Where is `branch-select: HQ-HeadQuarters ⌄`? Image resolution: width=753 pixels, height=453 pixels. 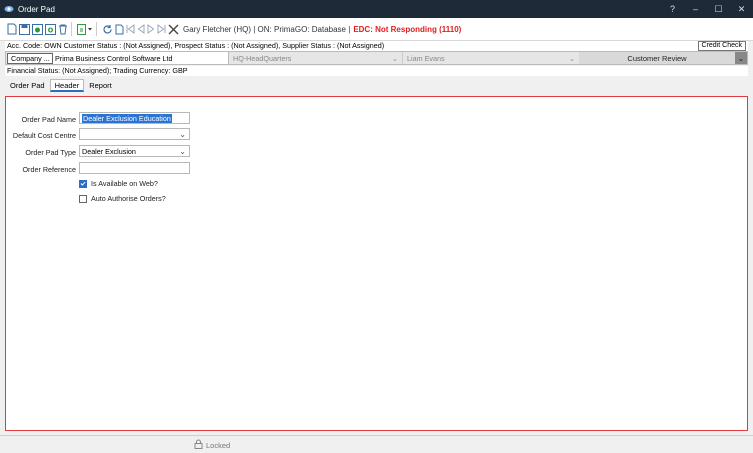
branch-select: HQ-HeadQuarters ⌄ is located at coordinates (316, 58).